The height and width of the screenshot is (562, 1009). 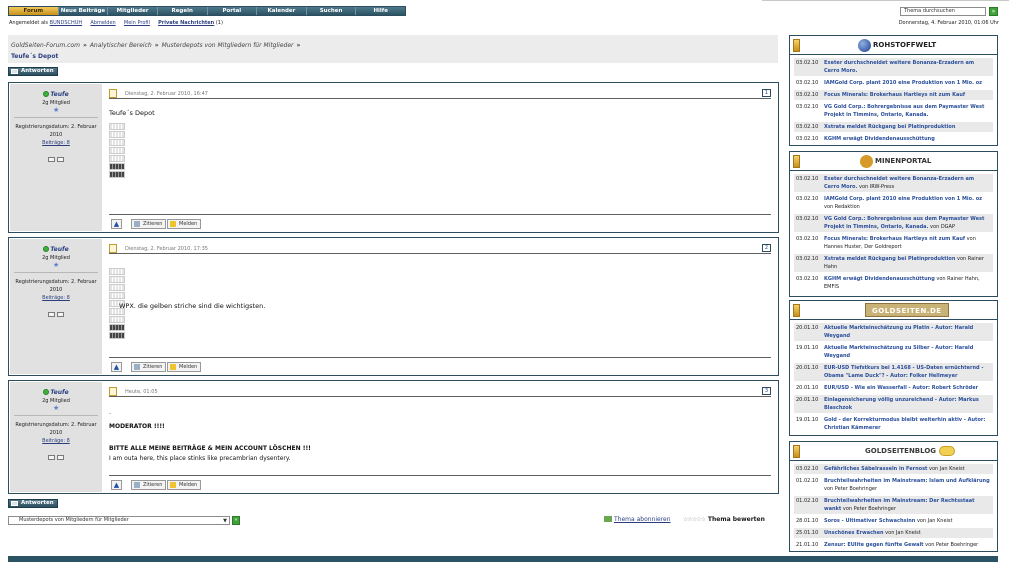 I want to click on rating-stars-icon: ☆☆☆☆☆, so click(x=694, y=519).